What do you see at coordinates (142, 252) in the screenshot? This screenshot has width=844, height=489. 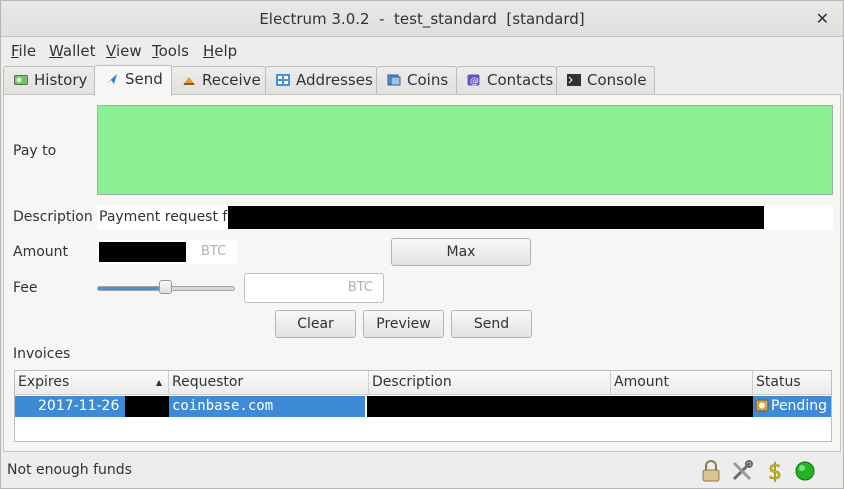 I see `redacted-amount` at bounding box center [142, 252].